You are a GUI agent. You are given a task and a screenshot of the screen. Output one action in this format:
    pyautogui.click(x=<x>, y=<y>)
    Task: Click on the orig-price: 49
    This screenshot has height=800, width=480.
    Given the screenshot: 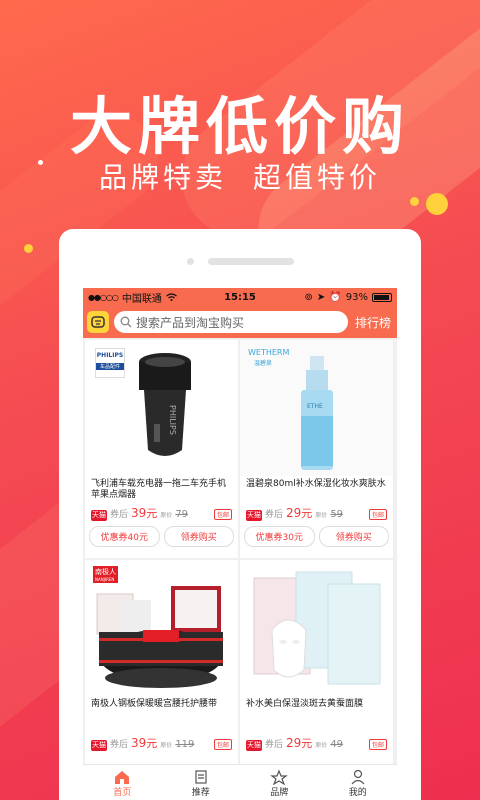 What is the action you would take?
    pyautogui.click(x=337, y=744)
    